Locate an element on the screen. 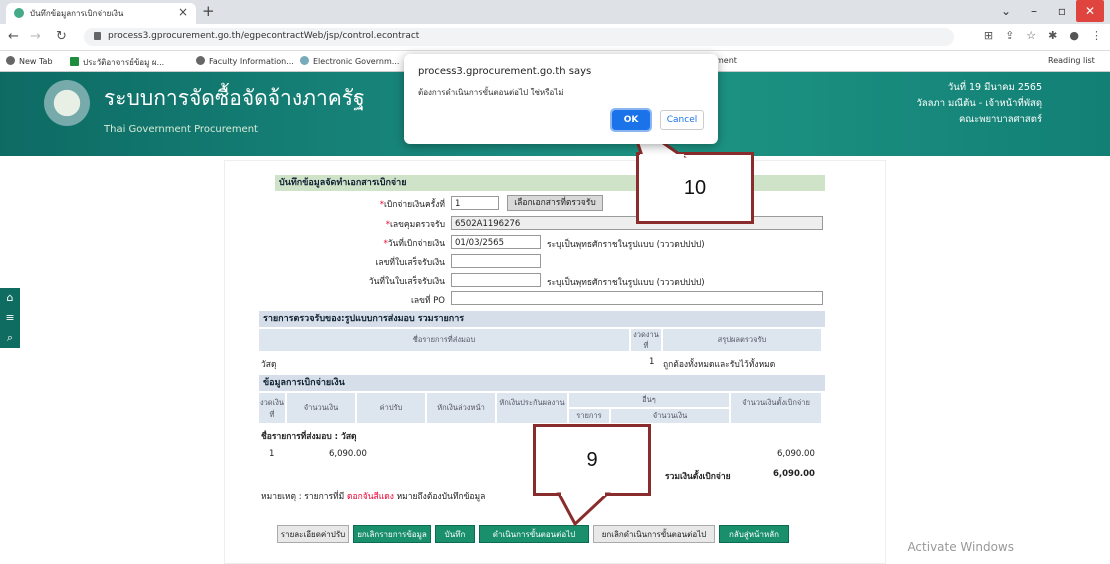 The height and width of the screenshot is (564, 1110). select-doc-button: เลือกเอกสารที่ตรวจรับ is located at coordinates (555, 203).